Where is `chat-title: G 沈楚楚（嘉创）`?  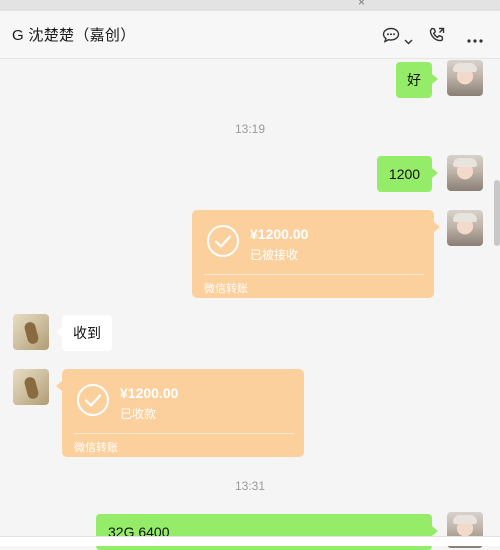
chat-title: G 沈楚楚（嘉创） is located at coordinates (74, 35).